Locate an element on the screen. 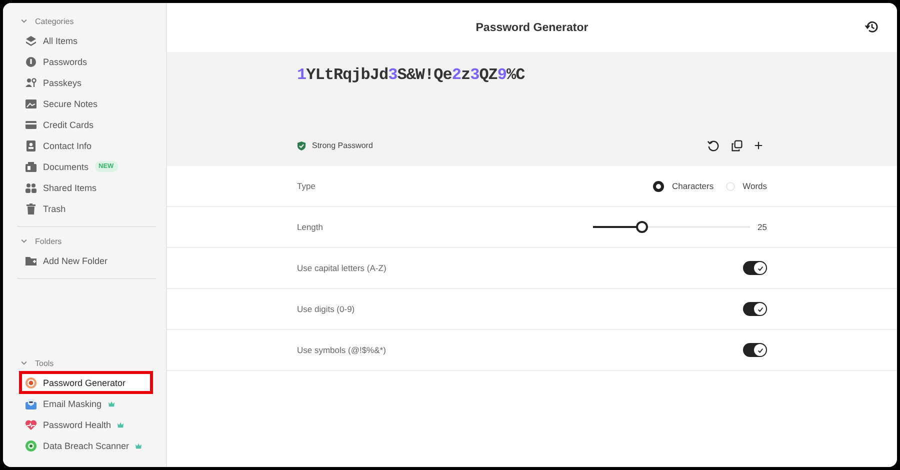  length-value: 25 is located at coordinates (762, 227).